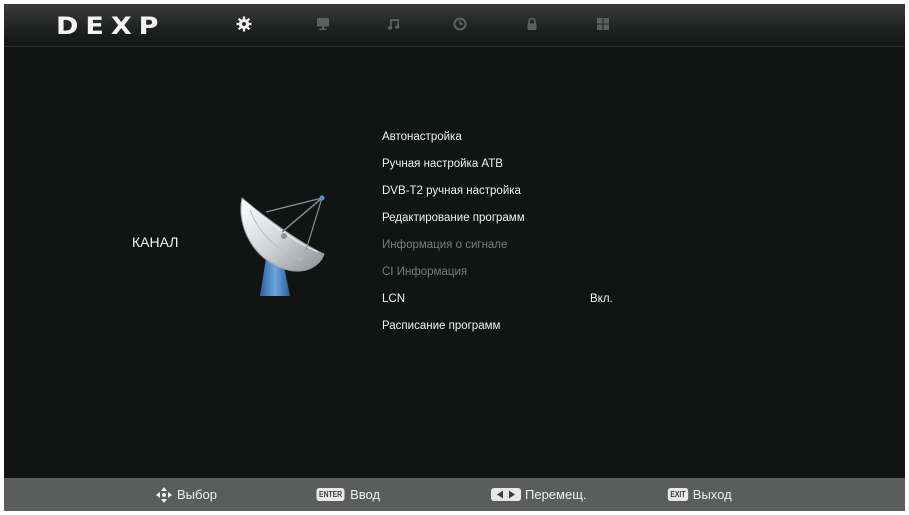 This screenshot has width=909, height=515. Describe the element at coordinates (532, 218) in the screenshot. I see `menu-item-program-edit: Редактирование программ` at that location.